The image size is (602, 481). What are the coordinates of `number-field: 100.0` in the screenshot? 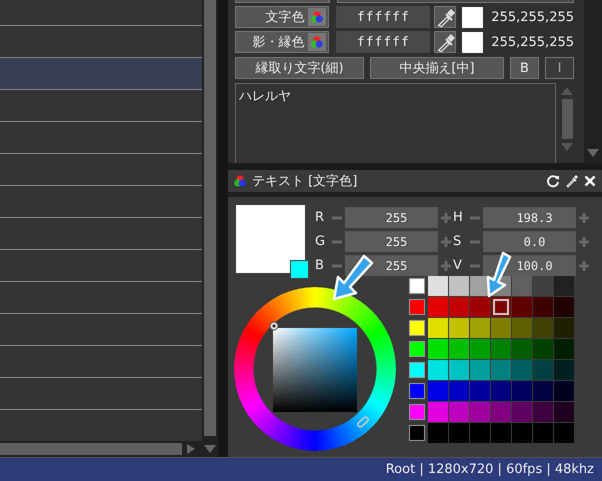 It's located at (529, 265).